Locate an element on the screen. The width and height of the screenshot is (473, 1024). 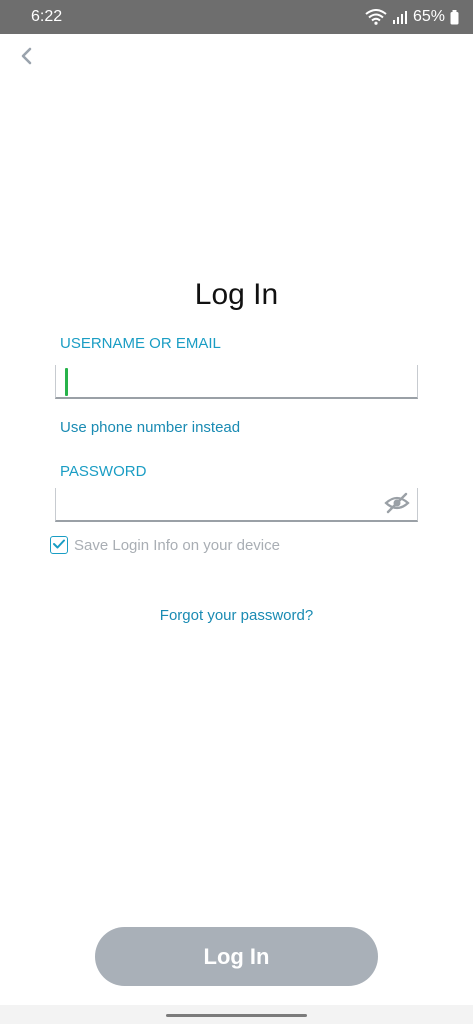
status-icons: 65% is located at coordinates (412, 17).